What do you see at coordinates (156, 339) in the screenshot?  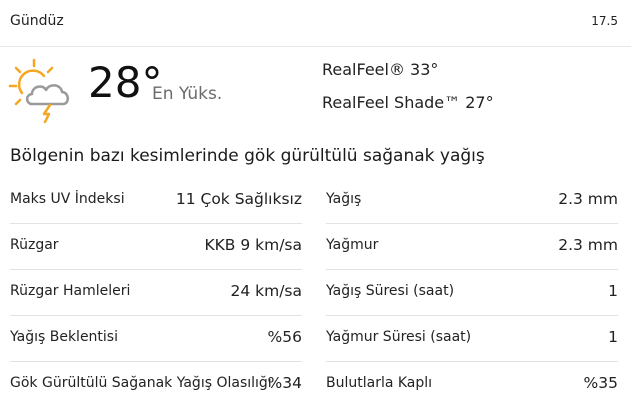 I see `detail-row-precip-probability: Yağış Beklentisi %56` at bounding box center [156, 339].